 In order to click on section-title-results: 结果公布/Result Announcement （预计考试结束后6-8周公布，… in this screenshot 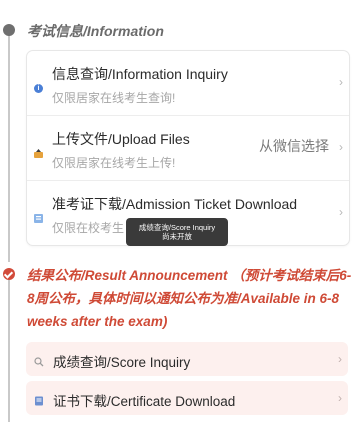, I will do `click(189, 298)`.